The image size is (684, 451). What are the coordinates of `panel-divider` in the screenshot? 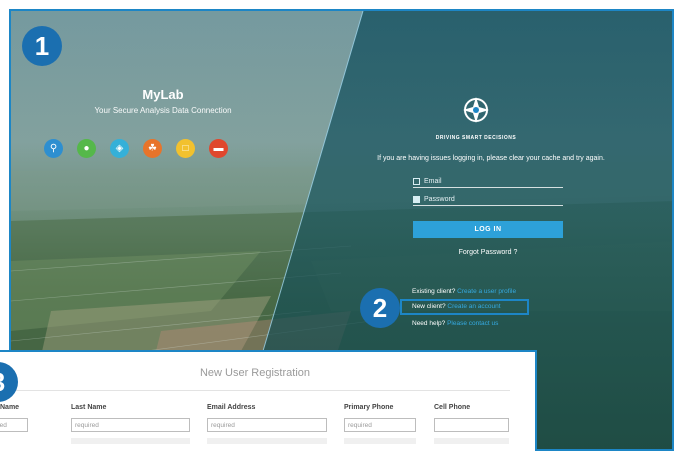 It's located at (260, 390).